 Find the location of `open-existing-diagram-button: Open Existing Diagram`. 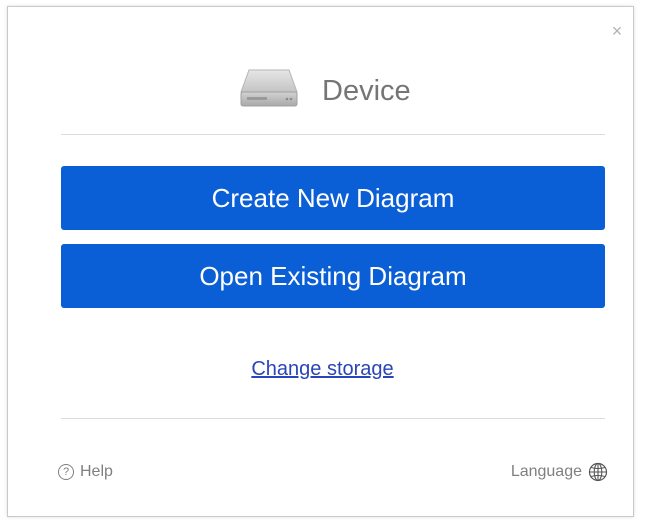

open-existing-diagram-button: Open Existing Diagram is located at coordinates (333, 276).